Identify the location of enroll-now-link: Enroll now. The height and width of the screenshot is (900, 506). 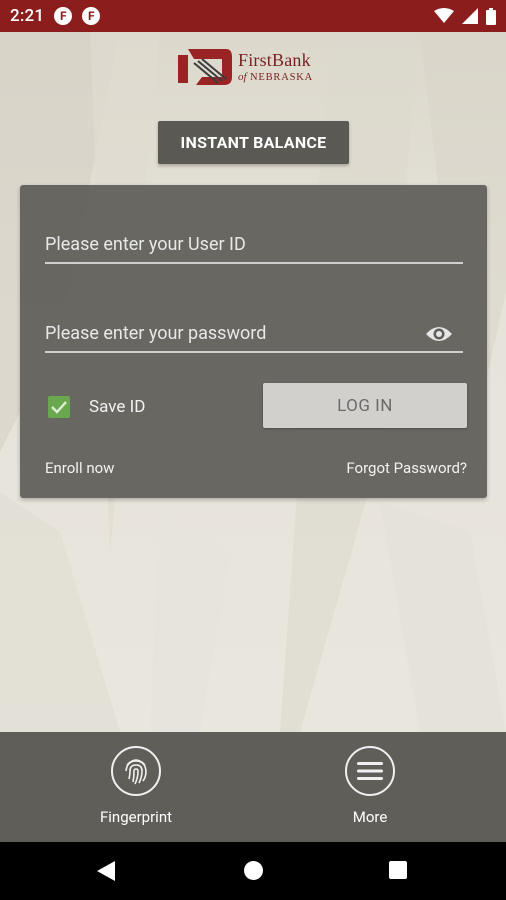
(79, 468).